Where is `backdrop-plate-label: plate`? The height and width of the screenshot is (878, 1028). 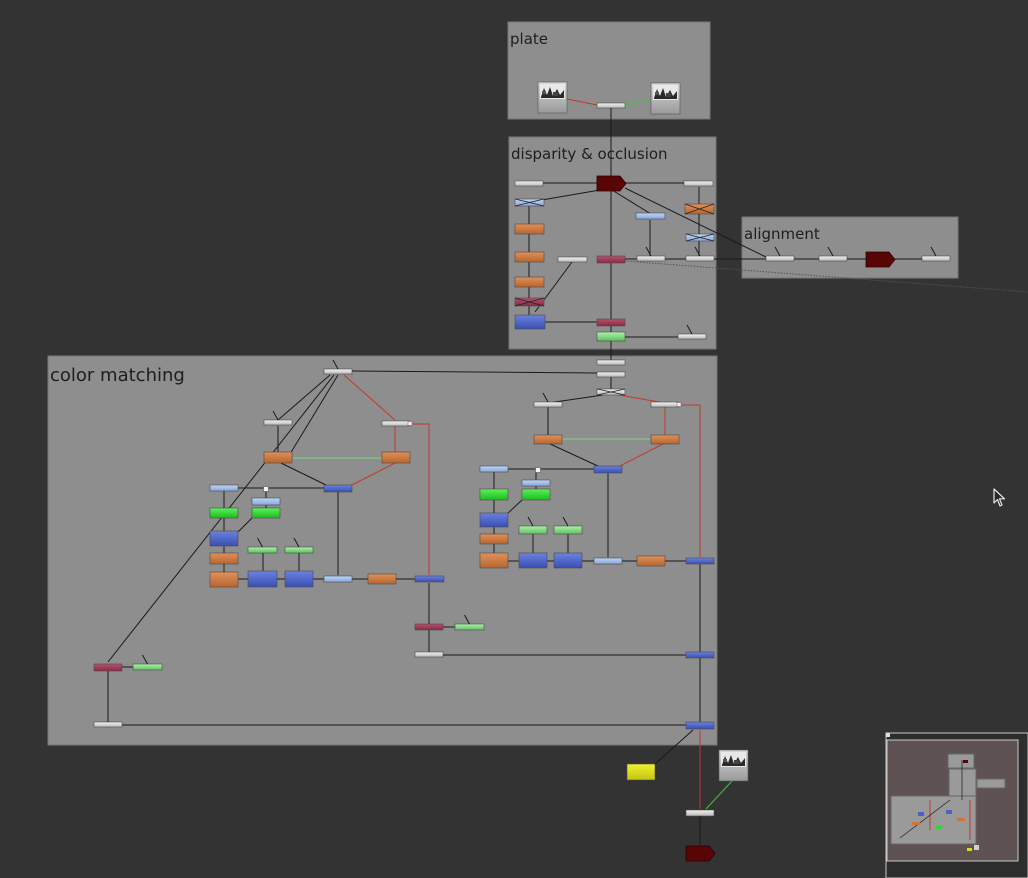
backdrop-plate-label: plate is located at coordinates (529, 39).